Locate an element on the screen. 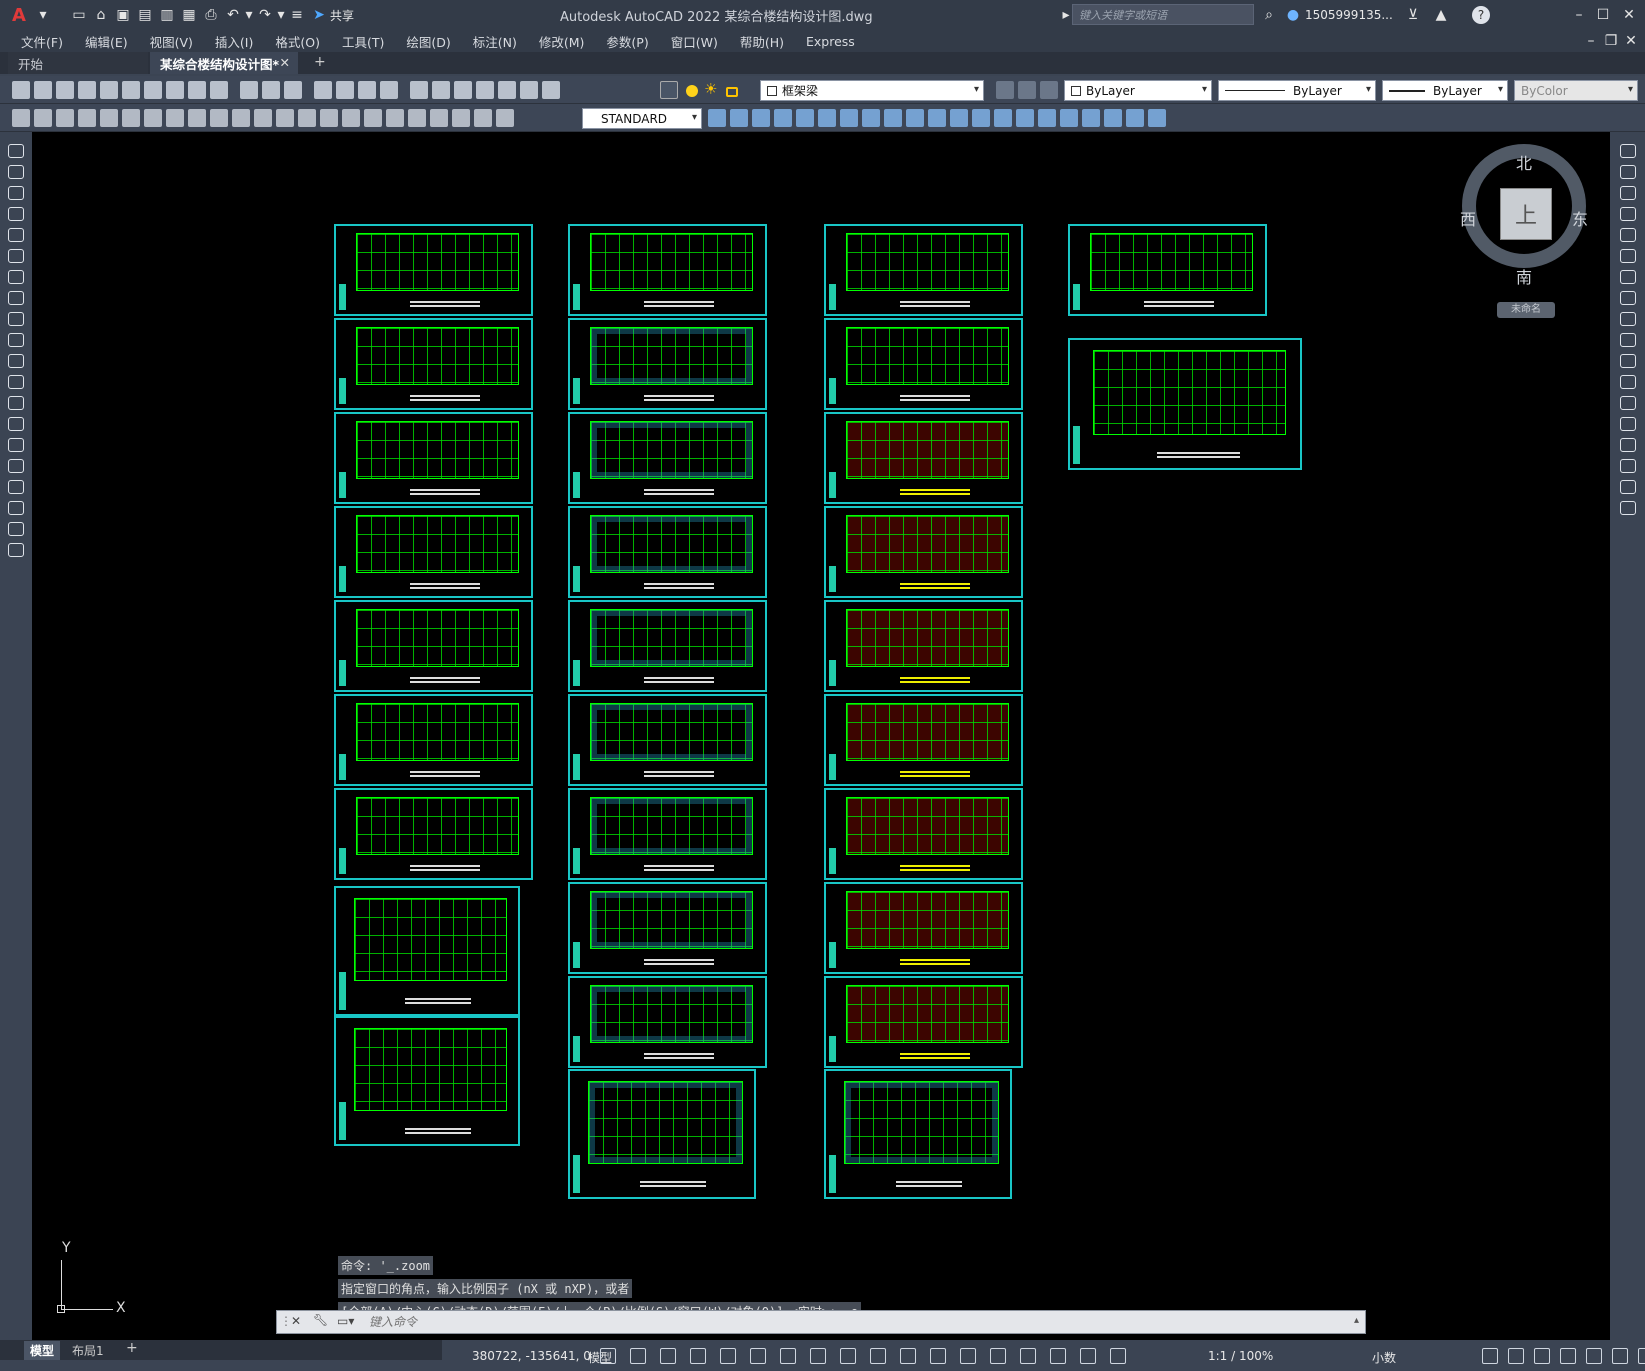  tolerance-icon is located at coordinates (373, 118).